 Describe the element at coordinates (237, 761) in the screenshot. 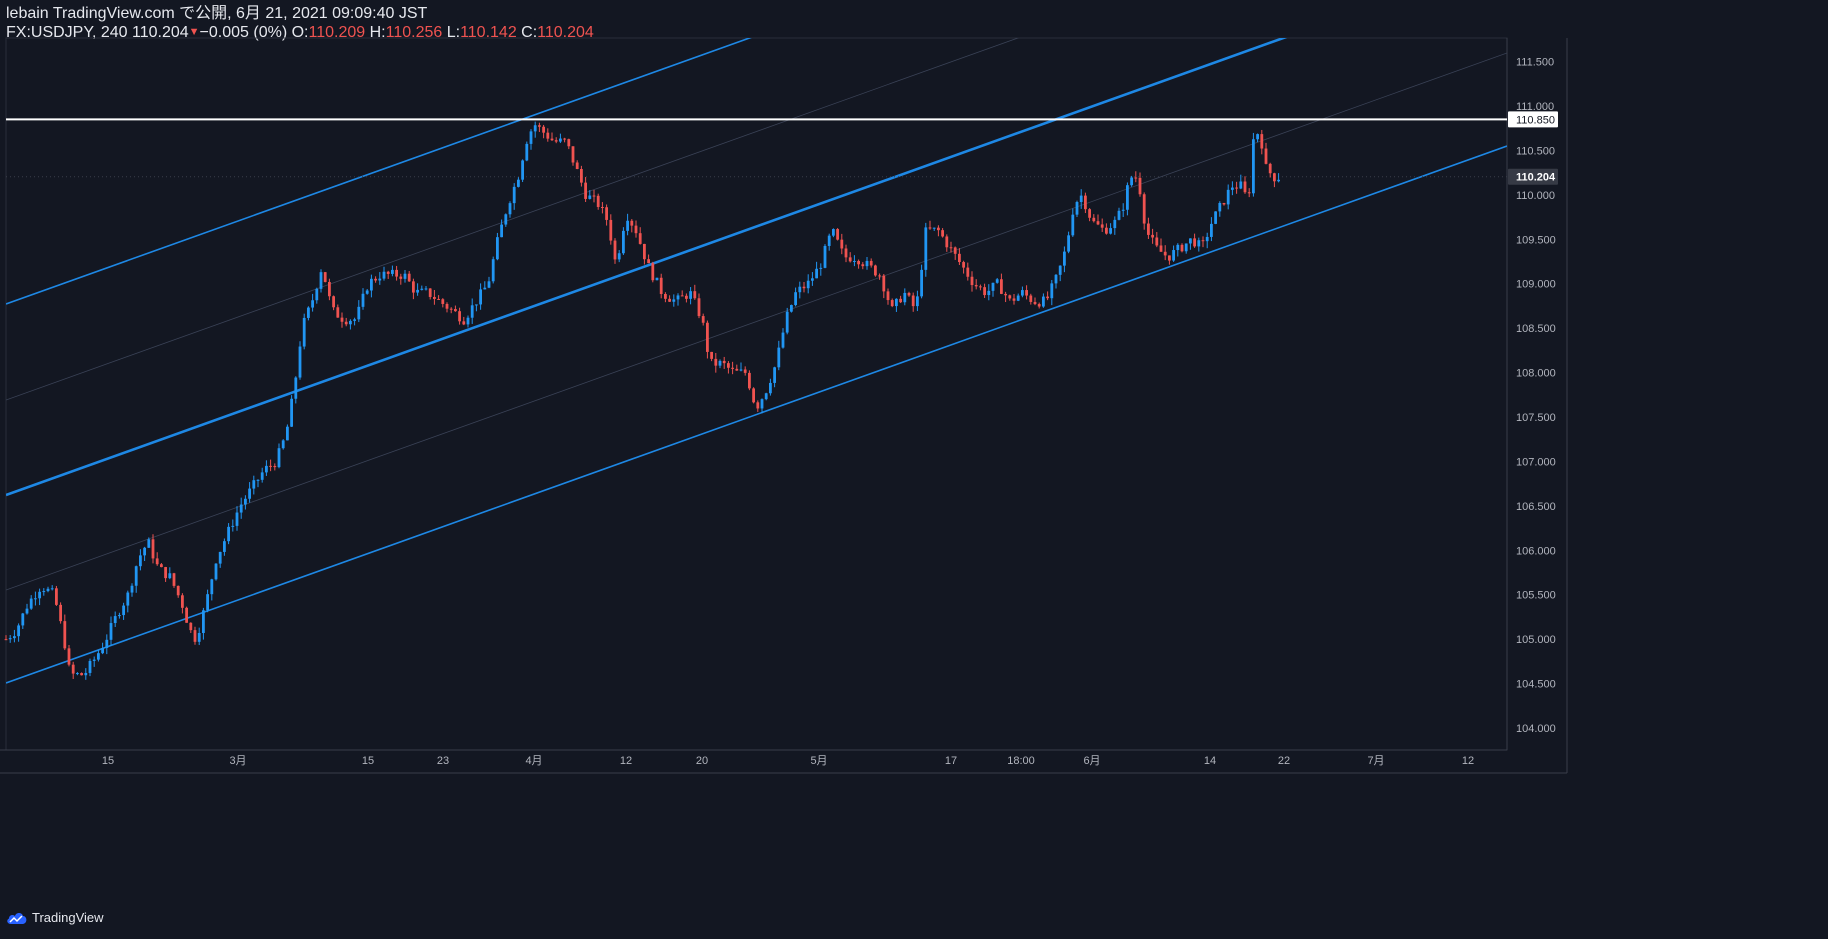

I see `x-tick-label: 3月` at that location.